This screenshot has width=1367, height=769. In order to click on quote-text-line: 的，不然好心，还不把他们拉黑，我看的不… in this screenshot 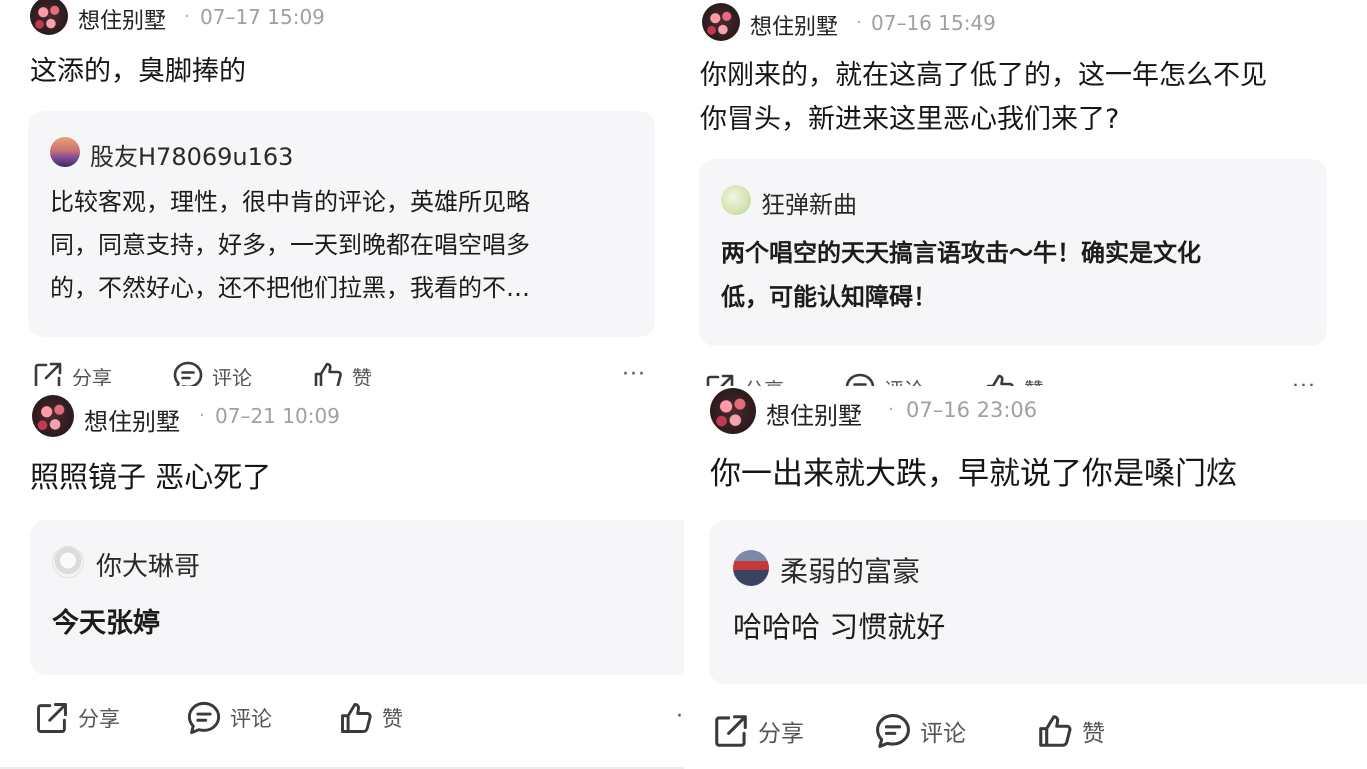, I will do `click(290, 288)`.